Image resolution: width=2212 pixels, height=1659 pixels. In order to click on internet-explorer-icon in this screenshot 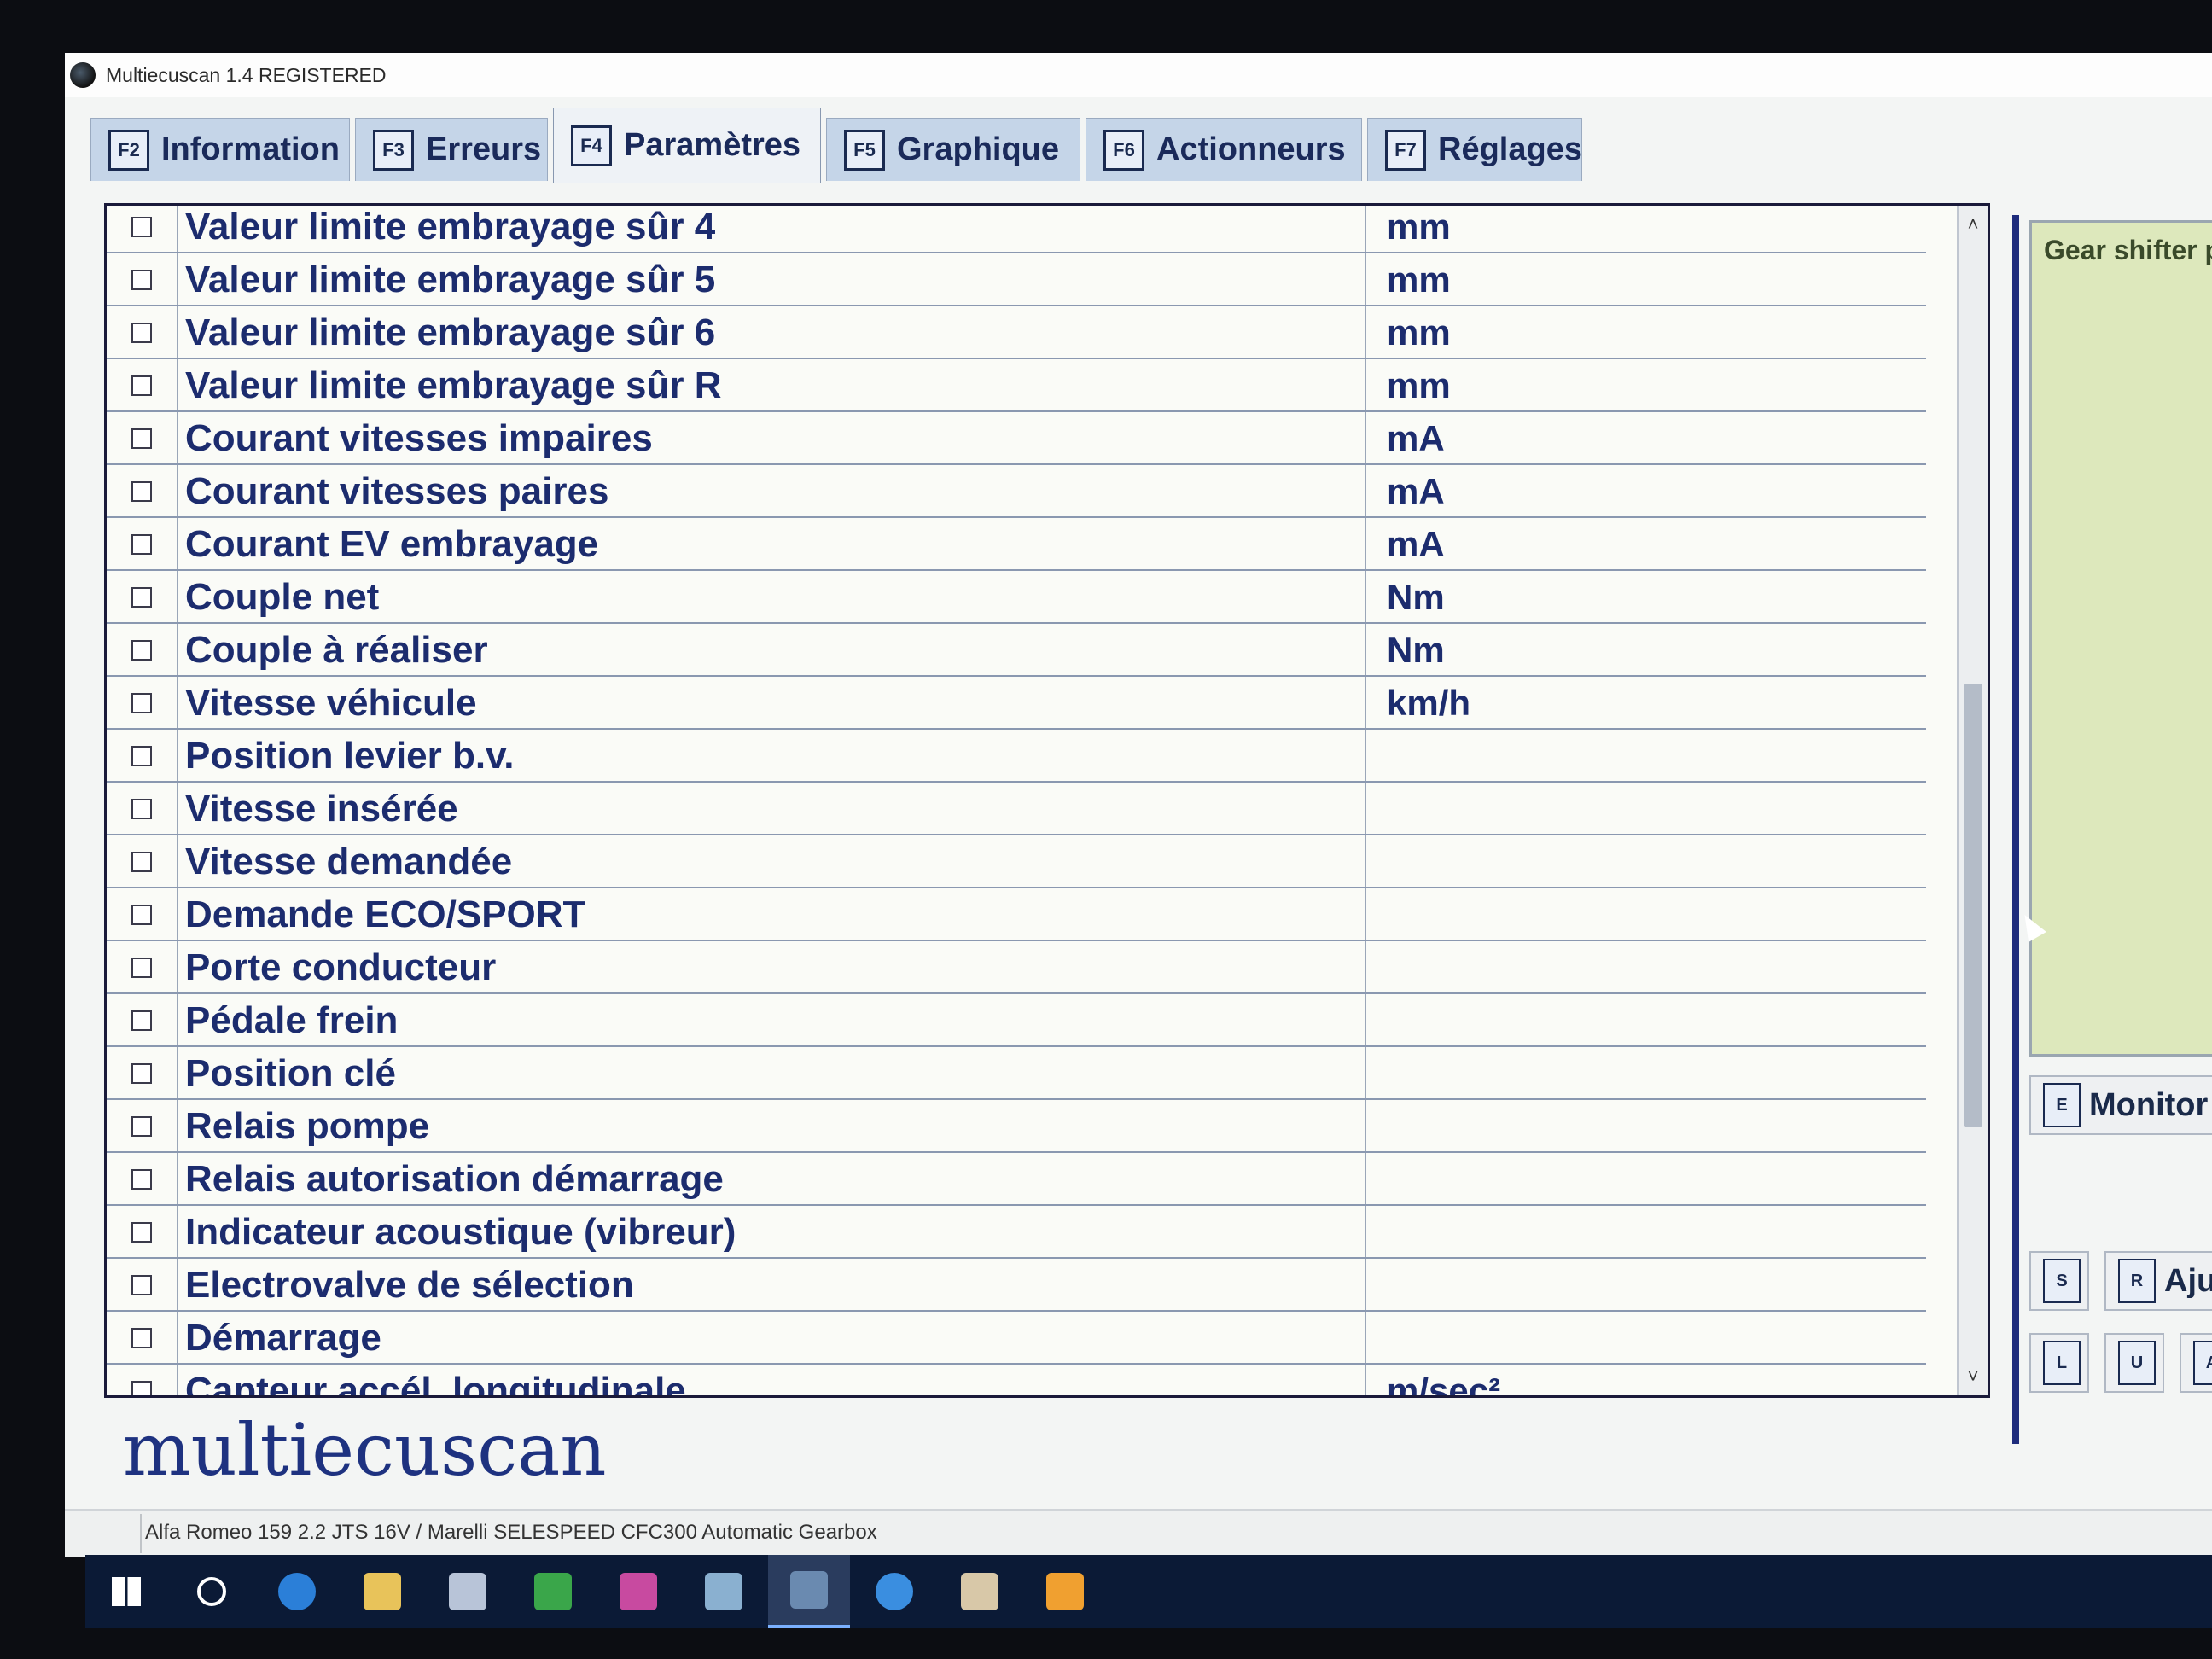, I will do `click(894, 1591)`.